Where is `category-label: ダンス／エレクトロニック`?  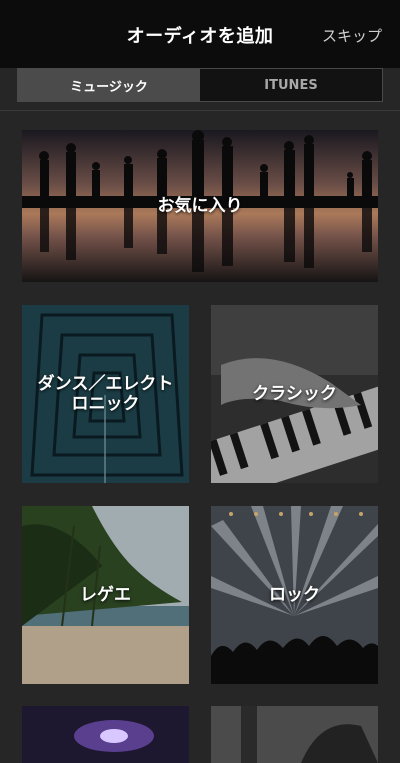 category-label: ダンス／エレクトロニック is located at coordinates (105, 394).